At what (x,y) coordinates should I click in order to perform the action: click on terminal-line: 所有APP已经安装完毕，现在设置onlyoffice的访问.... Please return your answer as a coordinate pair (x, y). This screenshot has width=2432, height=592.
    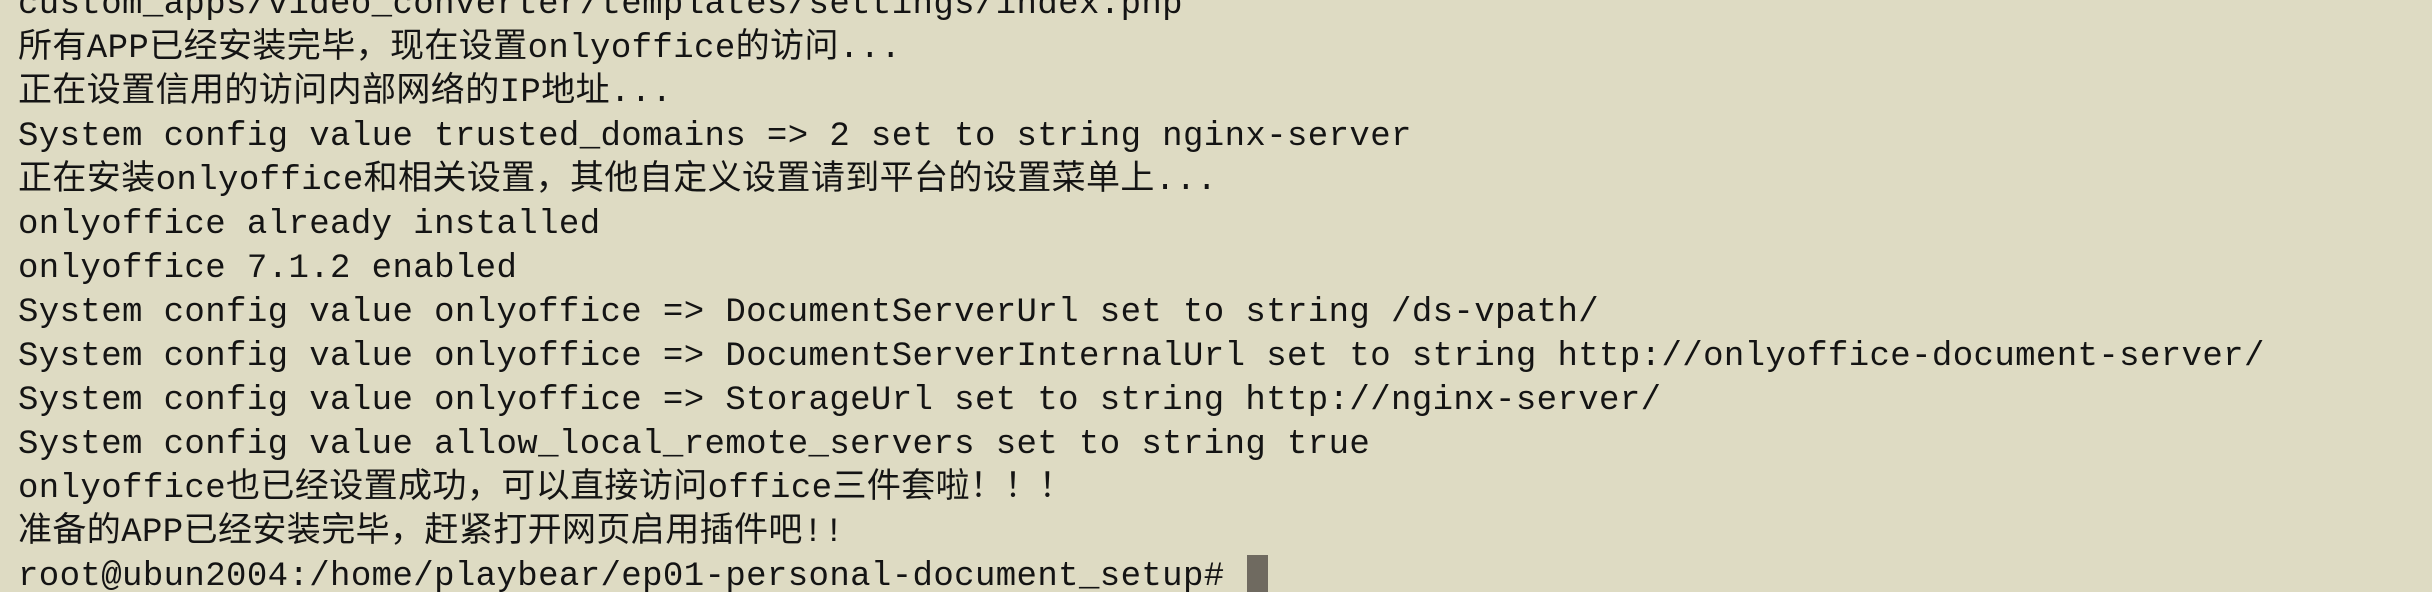
    Looking at the image, I should click on (460, 49).